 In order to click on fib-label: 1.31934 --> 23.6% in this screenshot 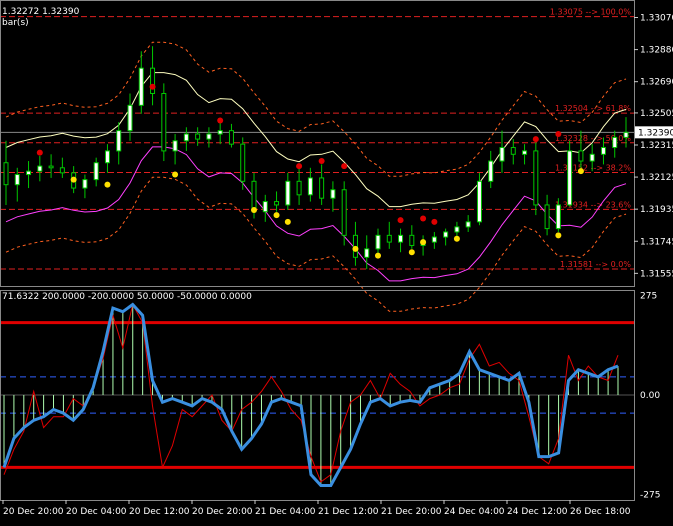, I will do `click(593, 204)`.